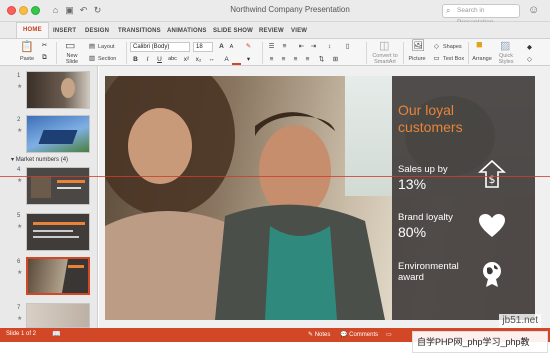 This screenshot has width=550, height=355. Describe the element at coordinates (453, 59) in the screenshot. I see `textbox-label: Text Box` at that location.